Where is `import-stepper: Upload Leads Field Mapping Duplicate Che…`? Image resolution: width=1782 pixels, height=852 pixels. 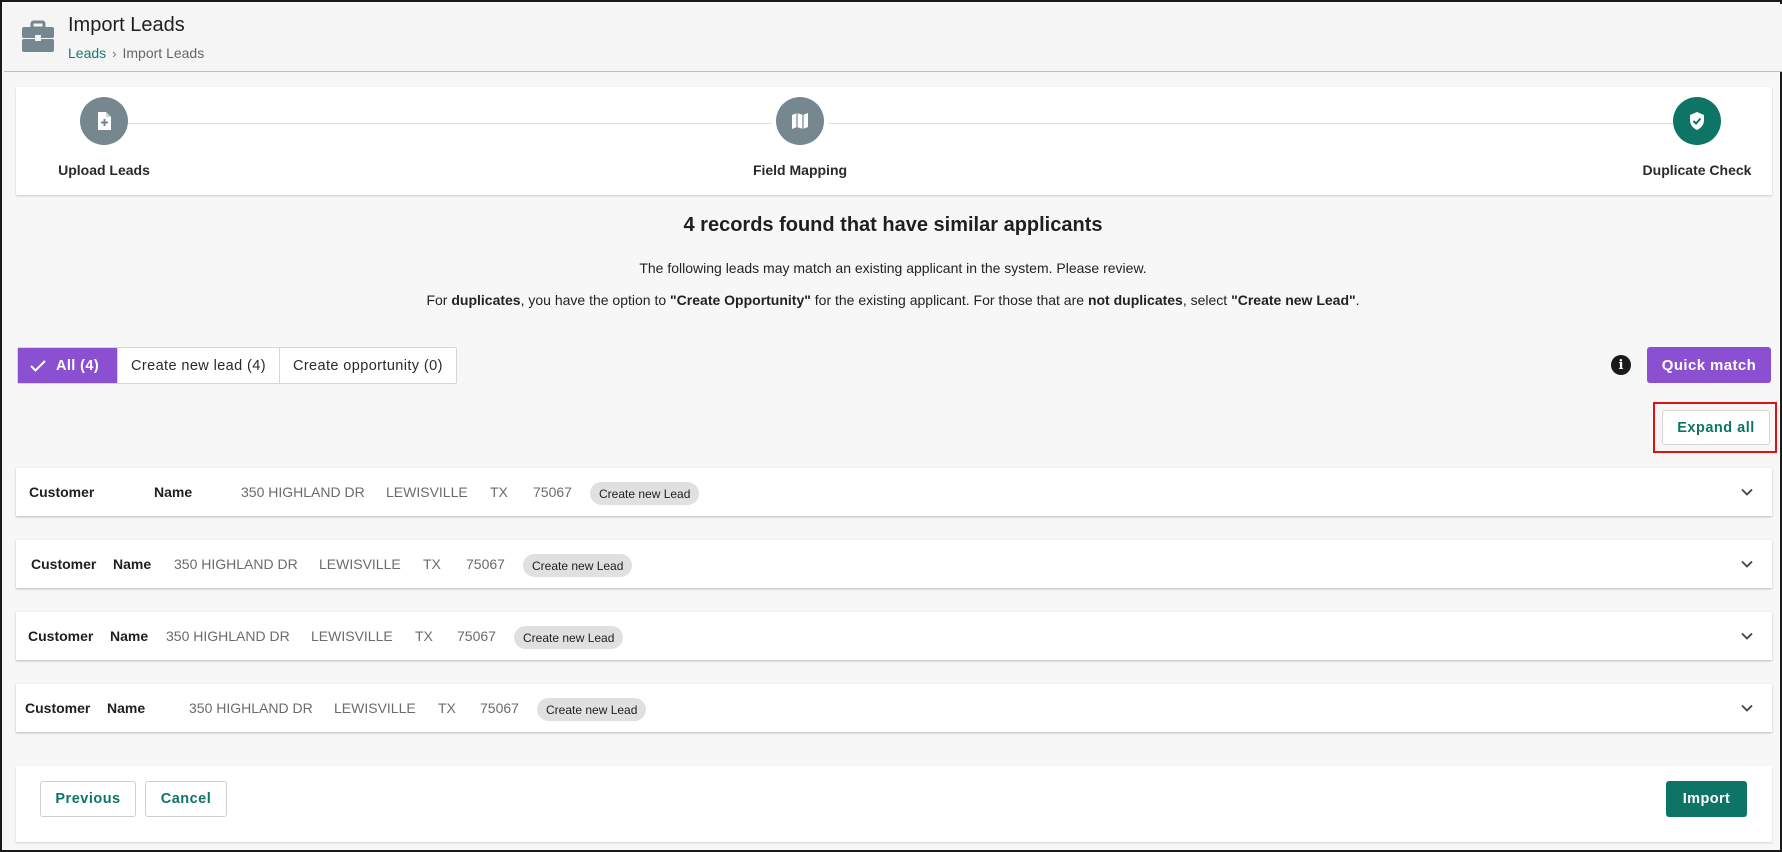 import-stepper: Upload Leads Field Mapping Duplicate Che… is located at coordinates (894, 141).